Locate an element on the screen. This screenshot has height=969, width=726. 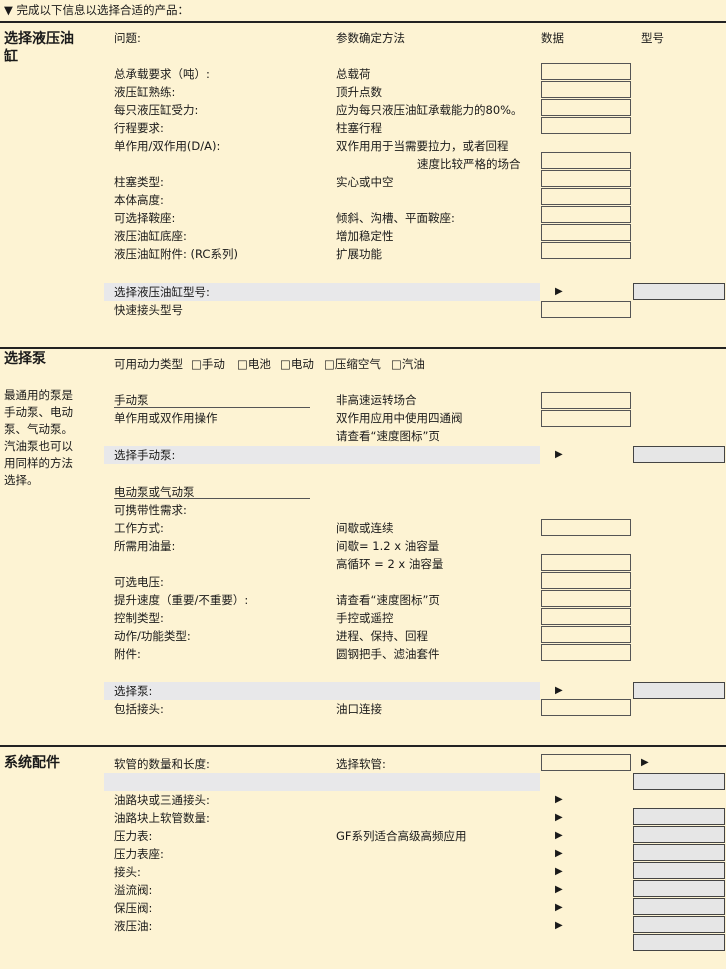
section-title-pump: 选择泵 is located at coordinates (25, 359).